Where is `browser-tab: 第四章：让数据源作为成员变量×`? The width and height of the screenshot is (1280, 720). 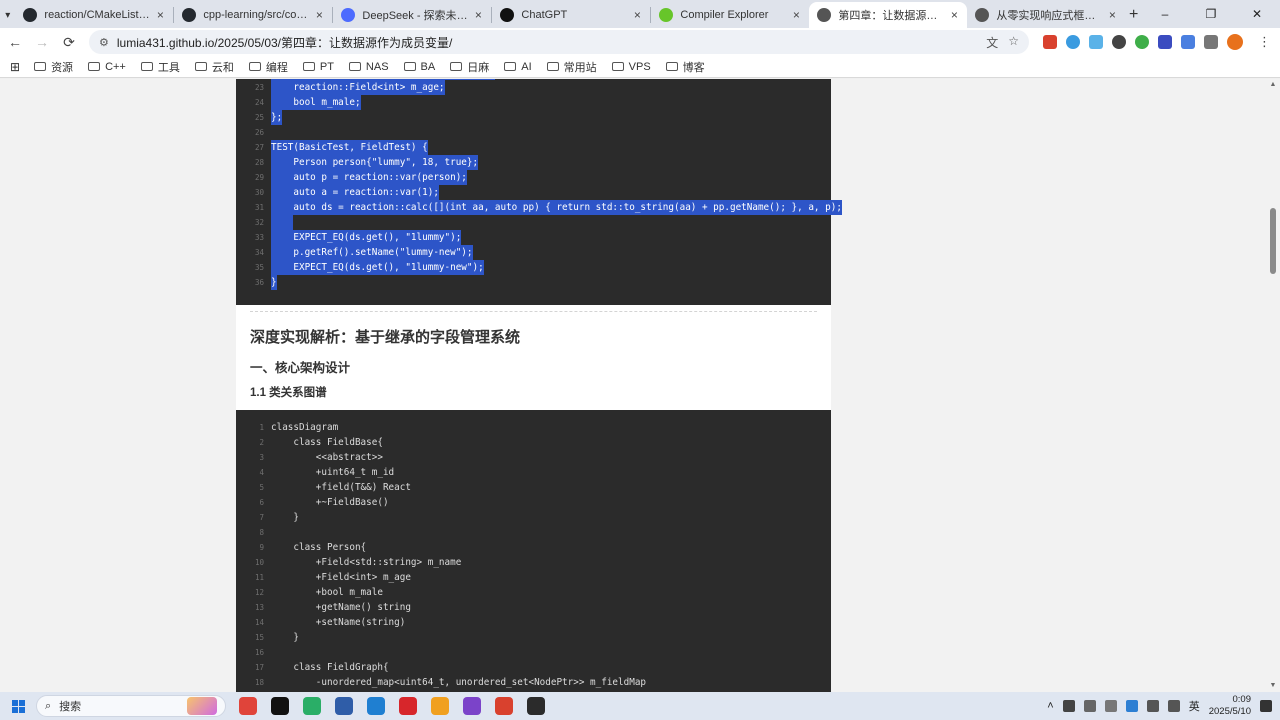
browser-tab: 第四章：让数据源作为成员变量× is located at coordinates (888, 15).